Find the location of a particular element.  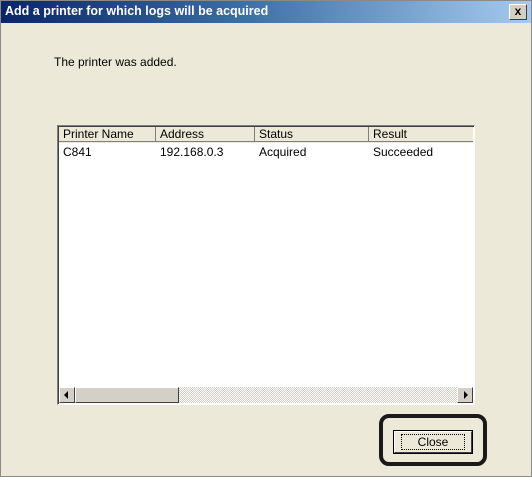

close-button-label: Close is located at coordinates (433, 442).